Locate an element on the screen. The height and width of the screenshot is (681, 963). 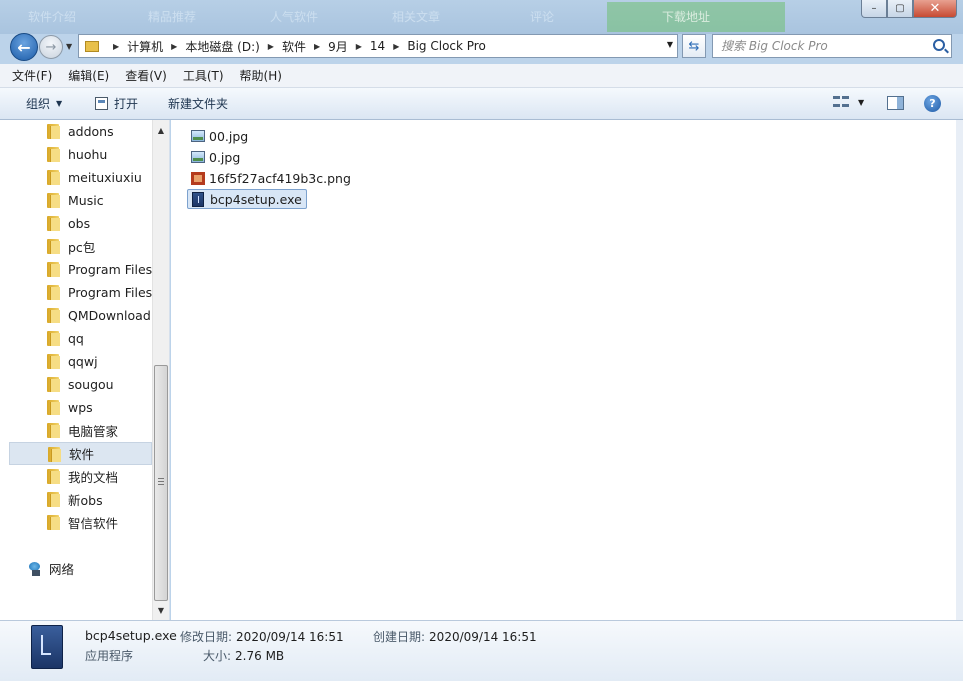
menu-tools: 工具(T) is located at coordinates (203, 75).